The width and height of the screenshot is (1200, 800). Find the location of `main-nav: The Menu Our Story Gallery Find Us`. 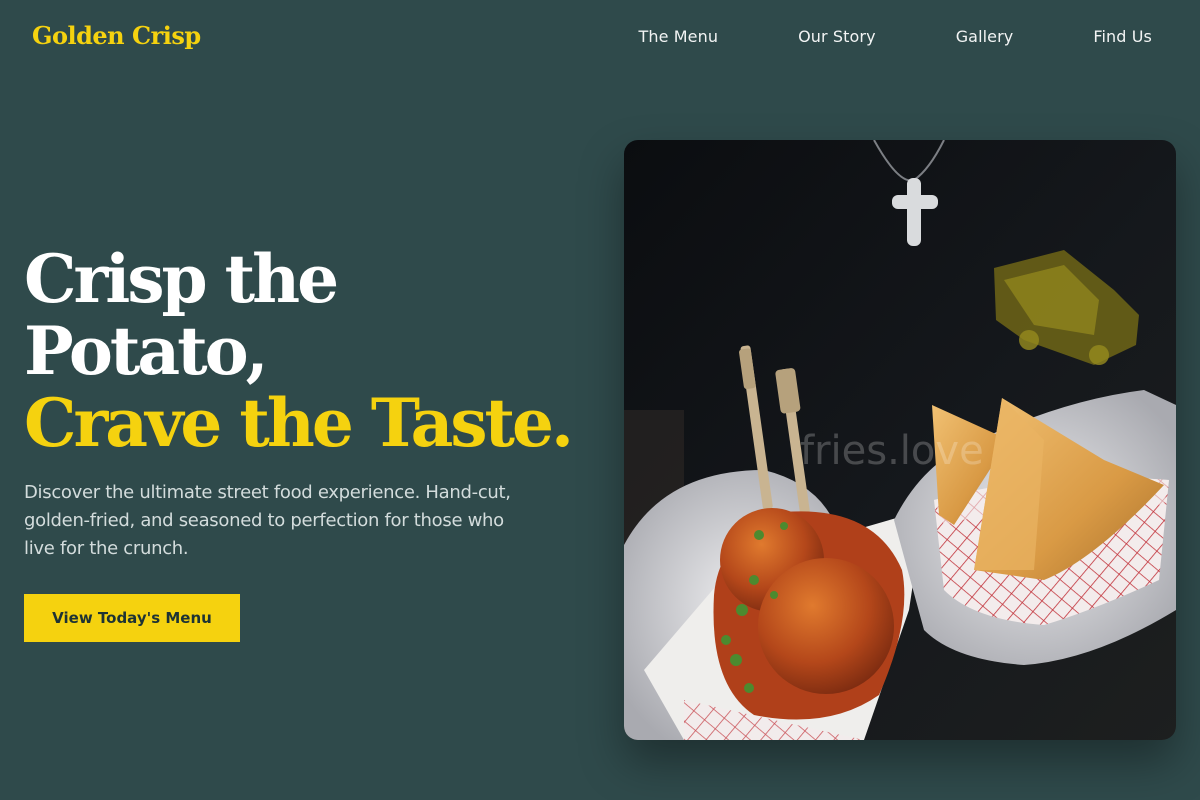

main-nav: The Menu Our Story Gallery Find Us is located at coordinates (895, 36).